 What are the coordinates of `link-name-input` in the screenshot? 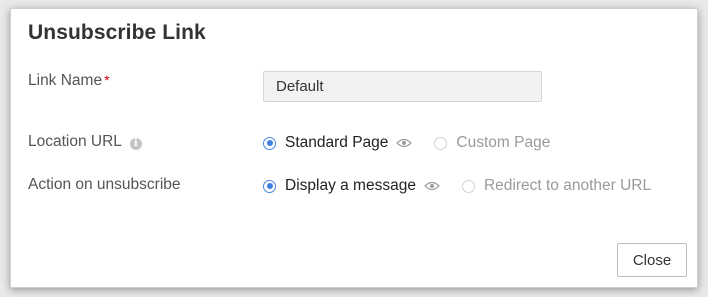 It's located at (402, 86).